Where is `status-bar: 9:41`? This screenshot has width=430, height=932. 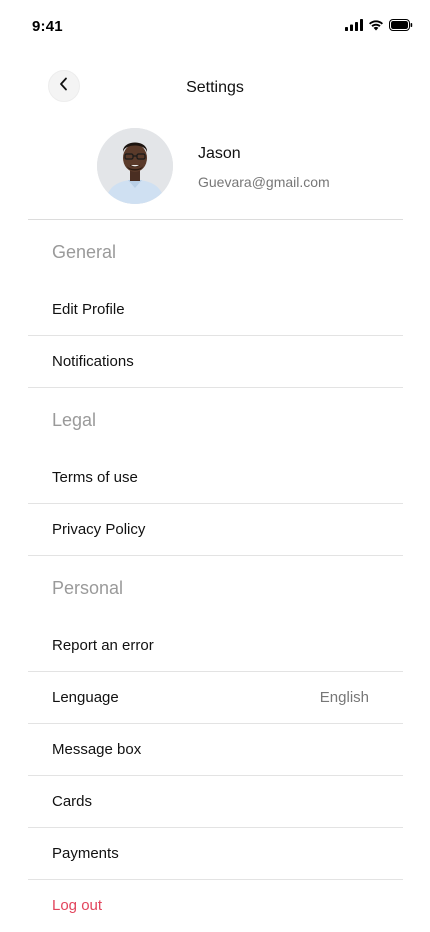 status-bar: 9:41 is located at coordinates (215, 27).